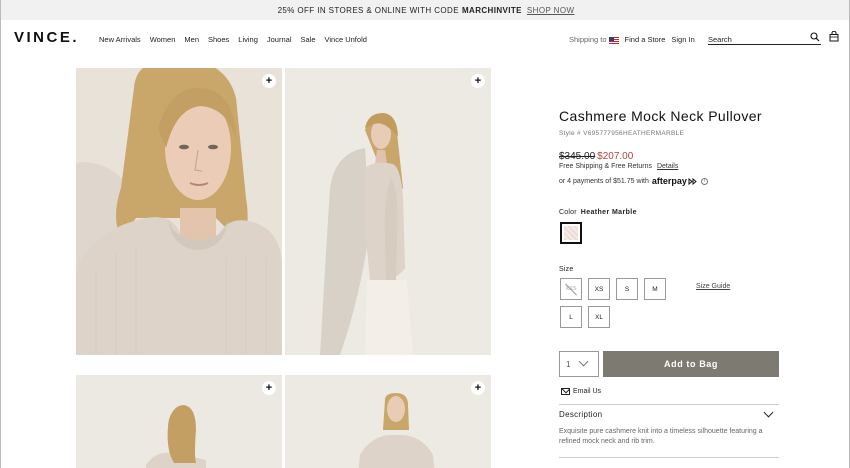 This screenshot has height=468, width=850. I want to click on shipping-to-label: Shipping to, so click(588, 39).